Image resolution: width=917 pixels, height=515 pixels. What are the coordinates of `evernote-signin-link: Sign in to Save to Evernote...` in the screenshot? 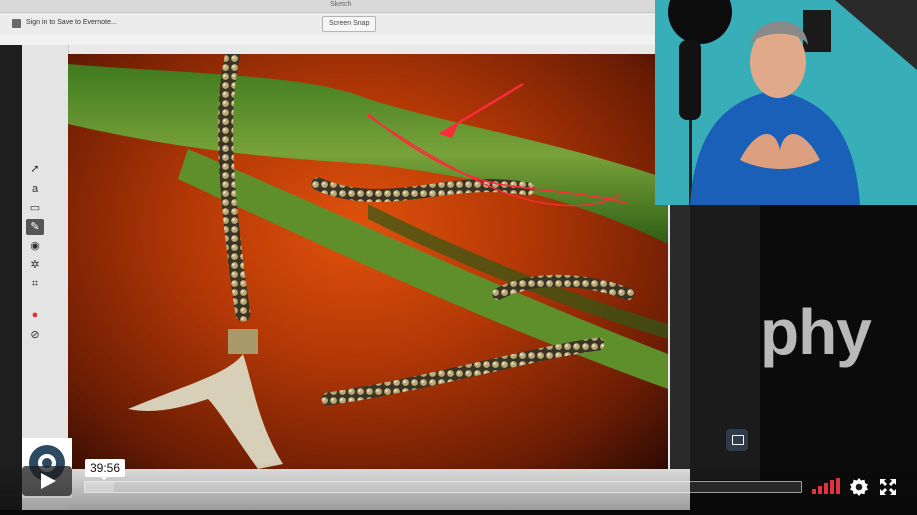 It's located at (71, 22).